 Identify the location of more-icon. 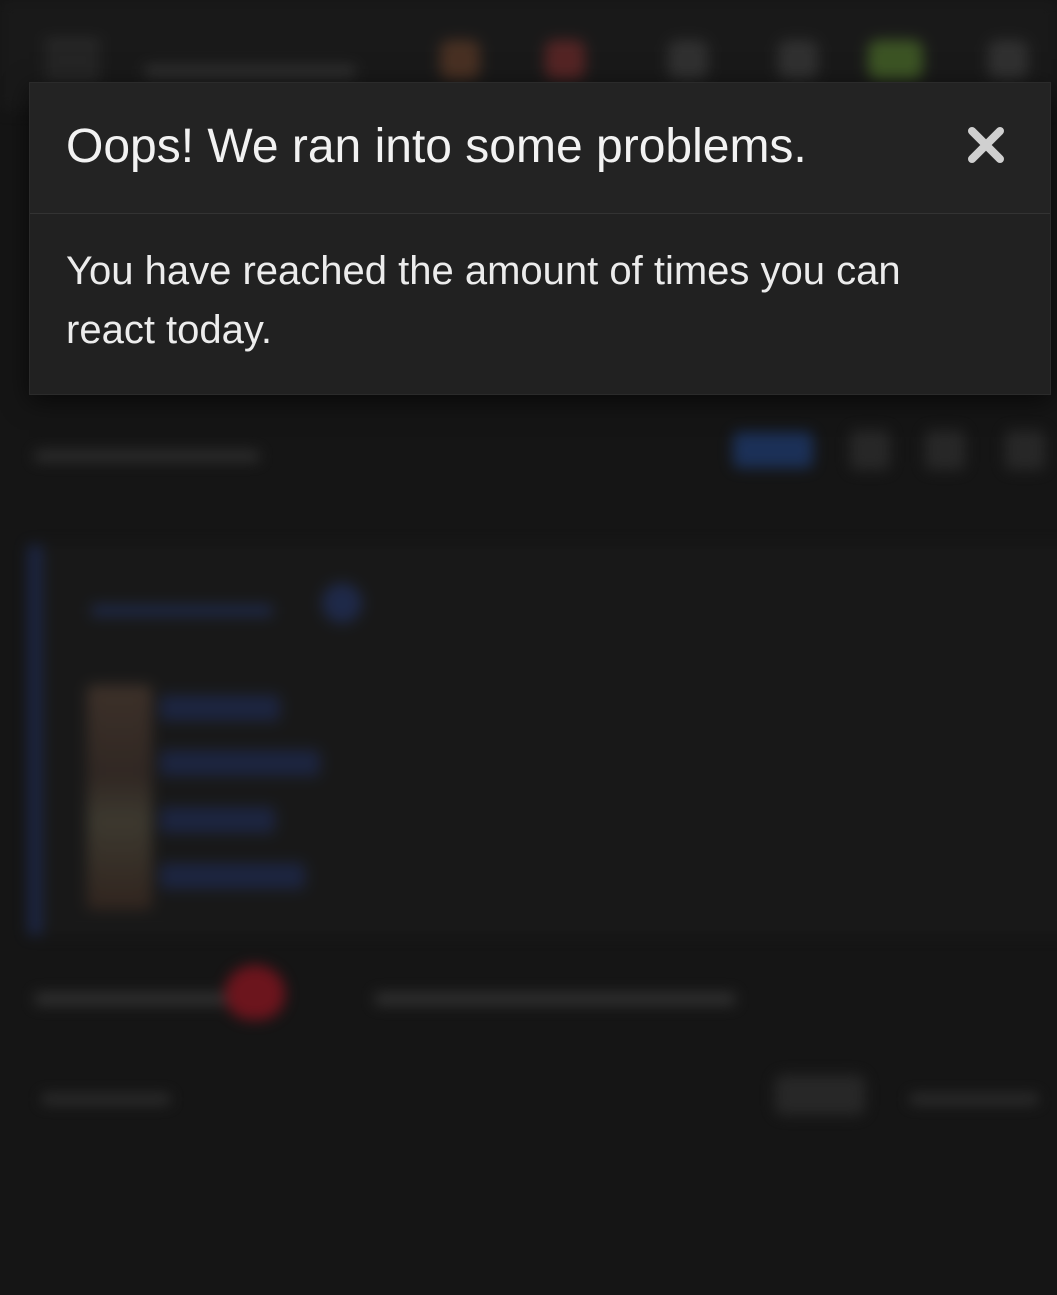
(1025, 450).